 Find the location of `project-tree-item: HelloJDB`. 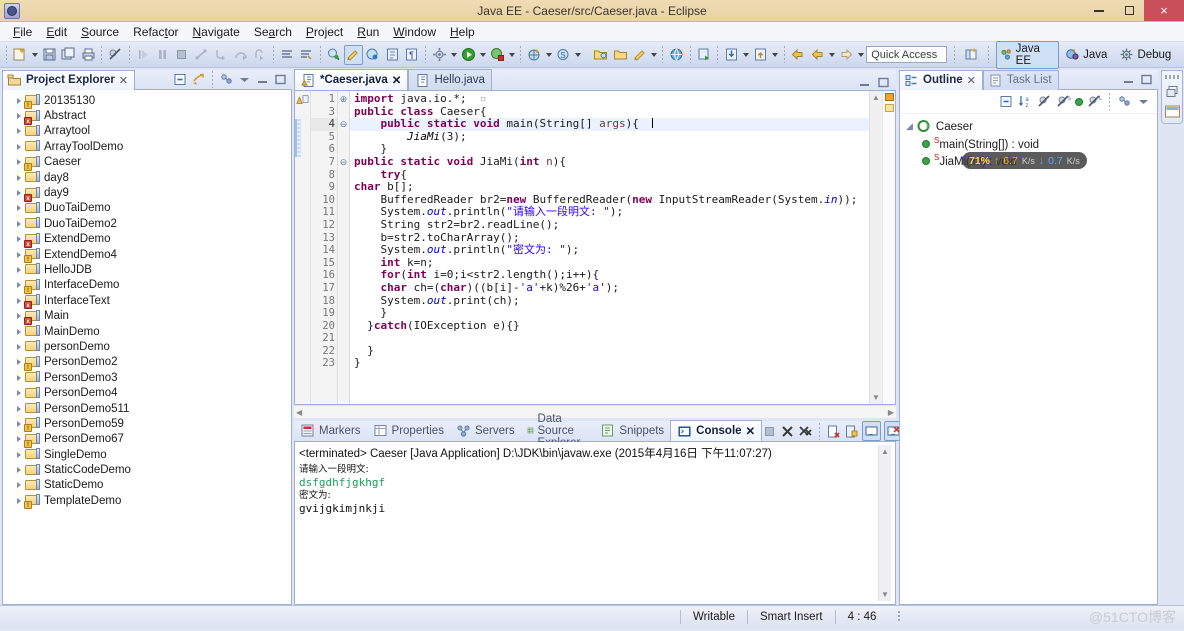

project-tree-item: HelloJDB is located at coordinates (147, 269).